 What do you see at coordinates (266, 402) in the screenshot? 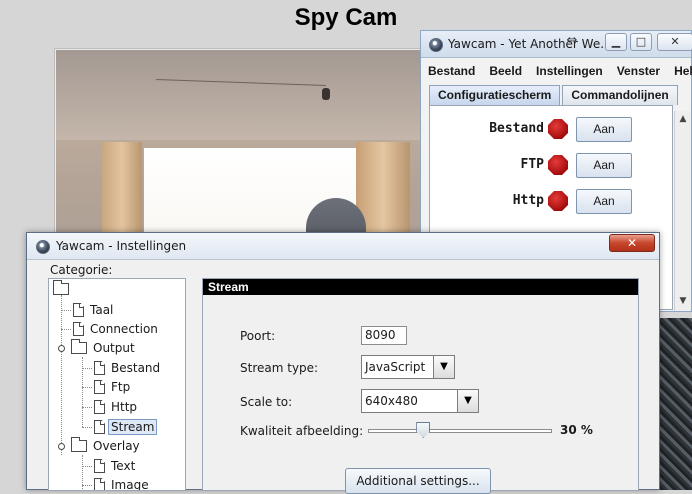
I see `scale-label: Scale to:` at bounding box center [266, 402].